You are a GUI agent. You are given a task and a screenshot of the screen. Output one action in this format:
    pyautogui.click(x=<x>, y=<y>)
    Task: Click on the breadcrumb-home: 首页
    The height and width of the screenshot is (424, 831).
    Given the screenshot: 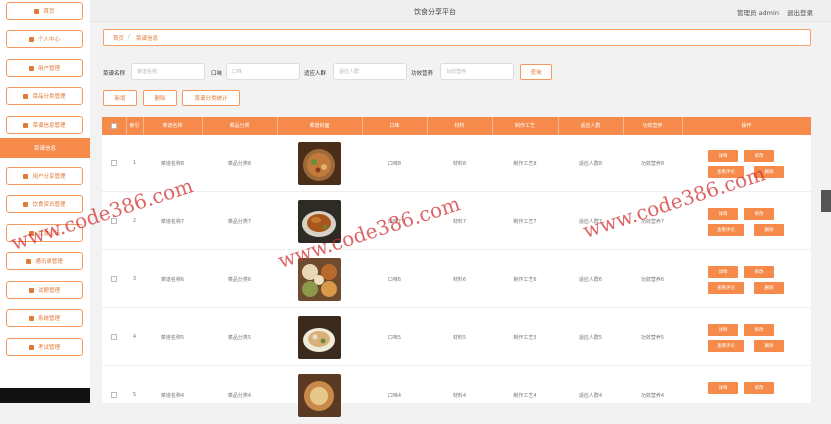 What is the action you would take?
    pyautogui.click(x=118, y=38)
    